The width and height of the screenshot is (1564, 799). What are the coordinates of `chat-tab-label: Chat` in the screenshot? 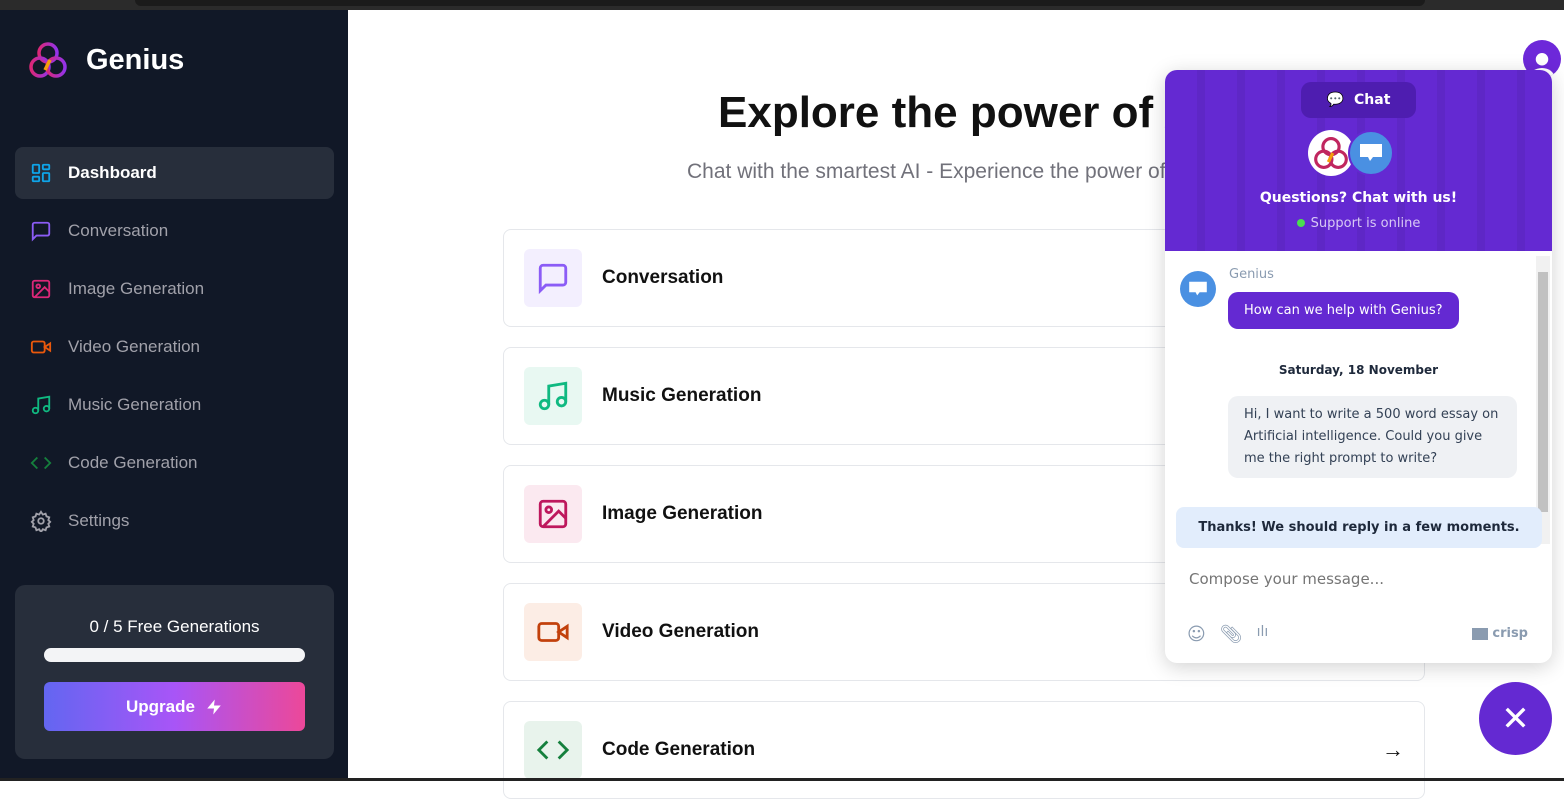 It's located at (1372, 100).